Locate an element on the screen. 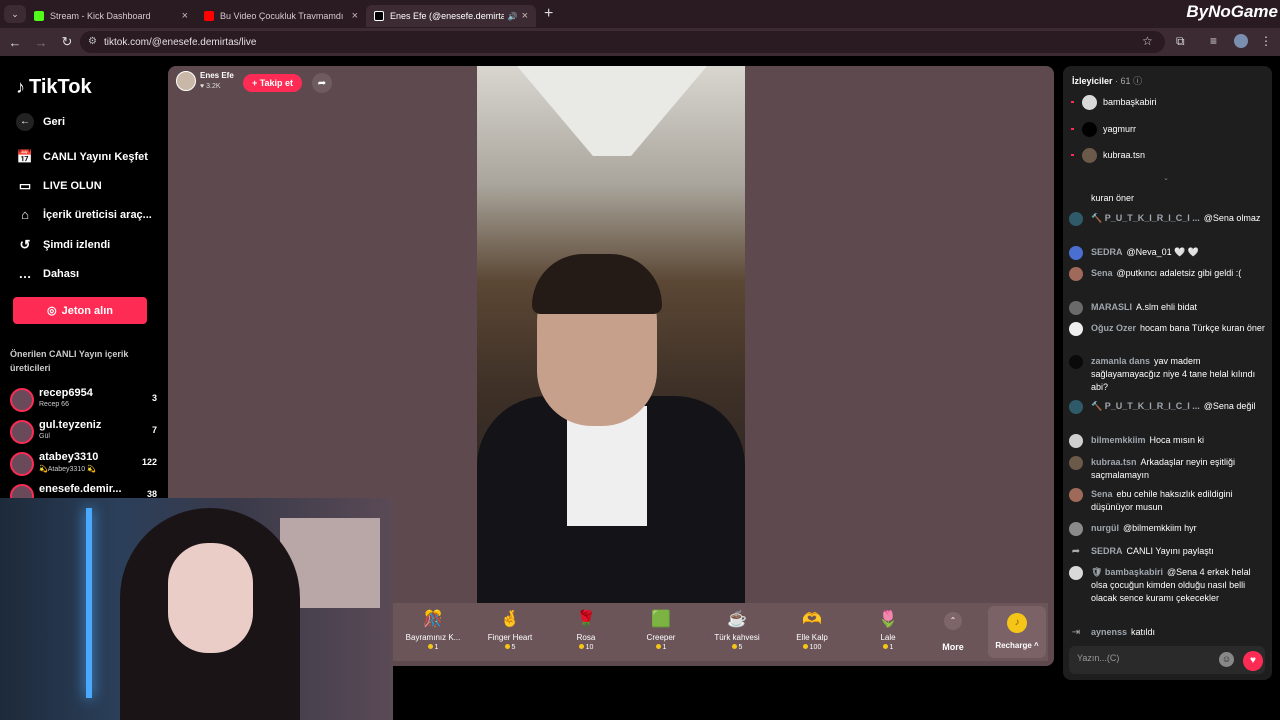 Image resolution: width=1280 pixels, height=720 pixels. gift-item: 🌹 Rosa 10 is located at coordinates (586, 632).